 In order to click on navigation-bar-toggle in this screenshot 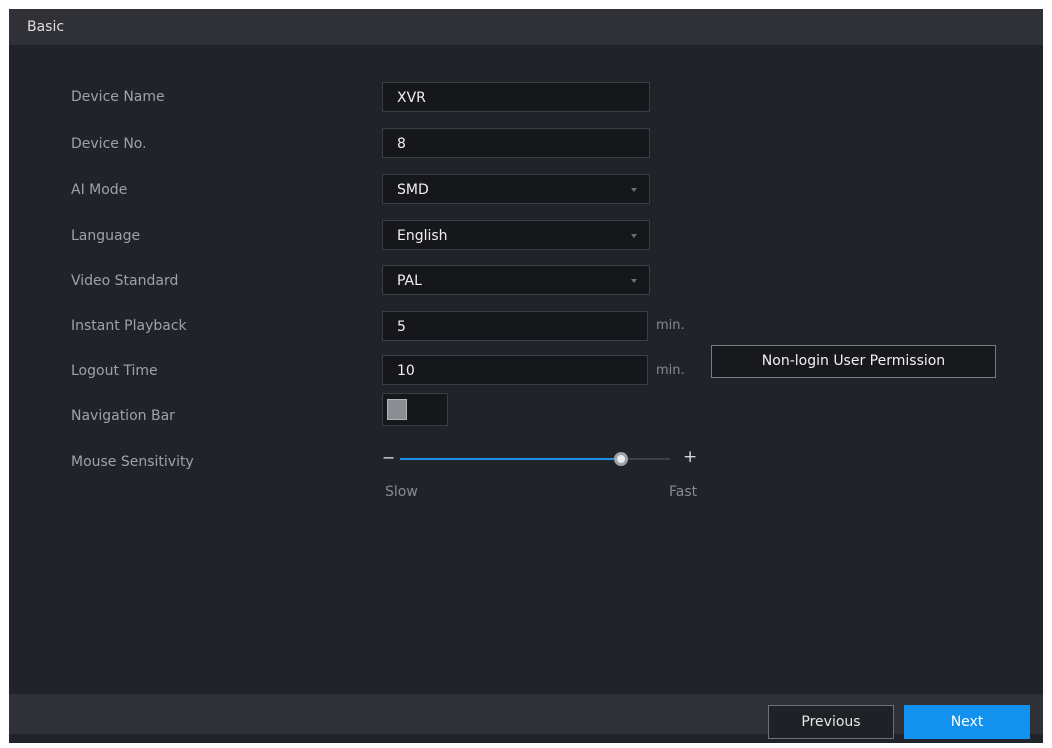, I will do `click(415, 409)`.